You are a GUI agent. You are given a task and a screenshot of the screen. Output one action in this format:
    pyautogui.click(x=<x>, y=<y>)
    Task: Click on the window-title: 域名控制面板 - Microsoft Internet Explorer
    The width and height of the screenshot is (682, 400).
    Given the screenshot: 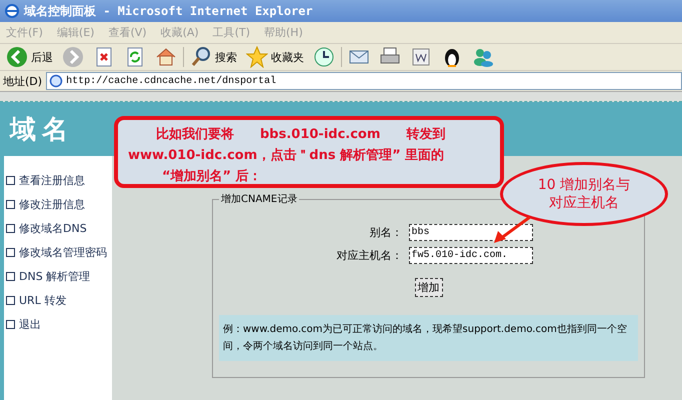 What is the action you would take?
    pyautogui.click(x=168, y=11)
    